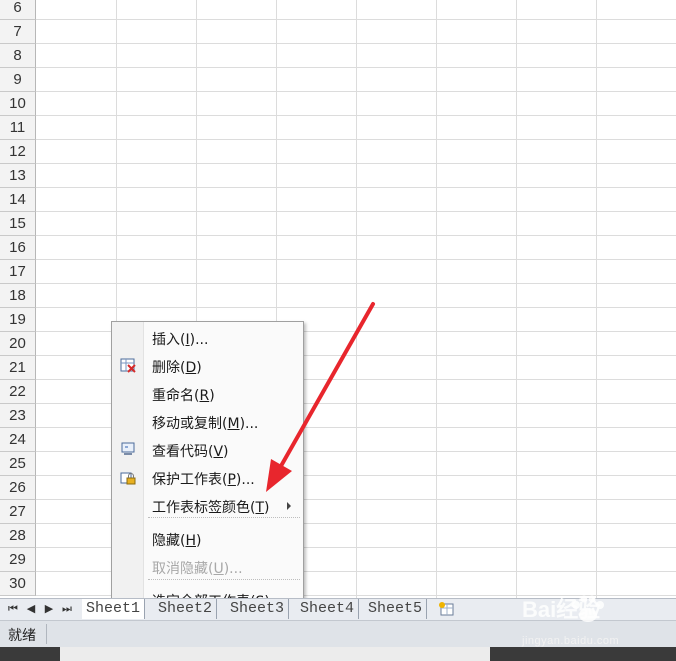  I want to click on red-arrow-head, so click(279, 475).